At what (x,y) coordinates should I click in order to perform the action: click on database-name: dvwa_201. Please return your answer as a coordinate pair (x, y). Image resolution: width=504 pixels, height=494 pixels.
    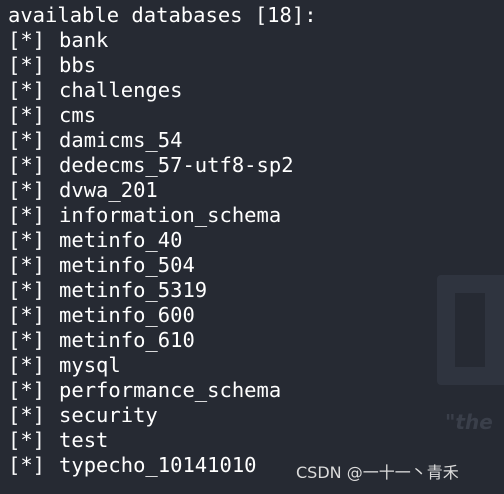
    Looking at the image, I should click on (108, 190).